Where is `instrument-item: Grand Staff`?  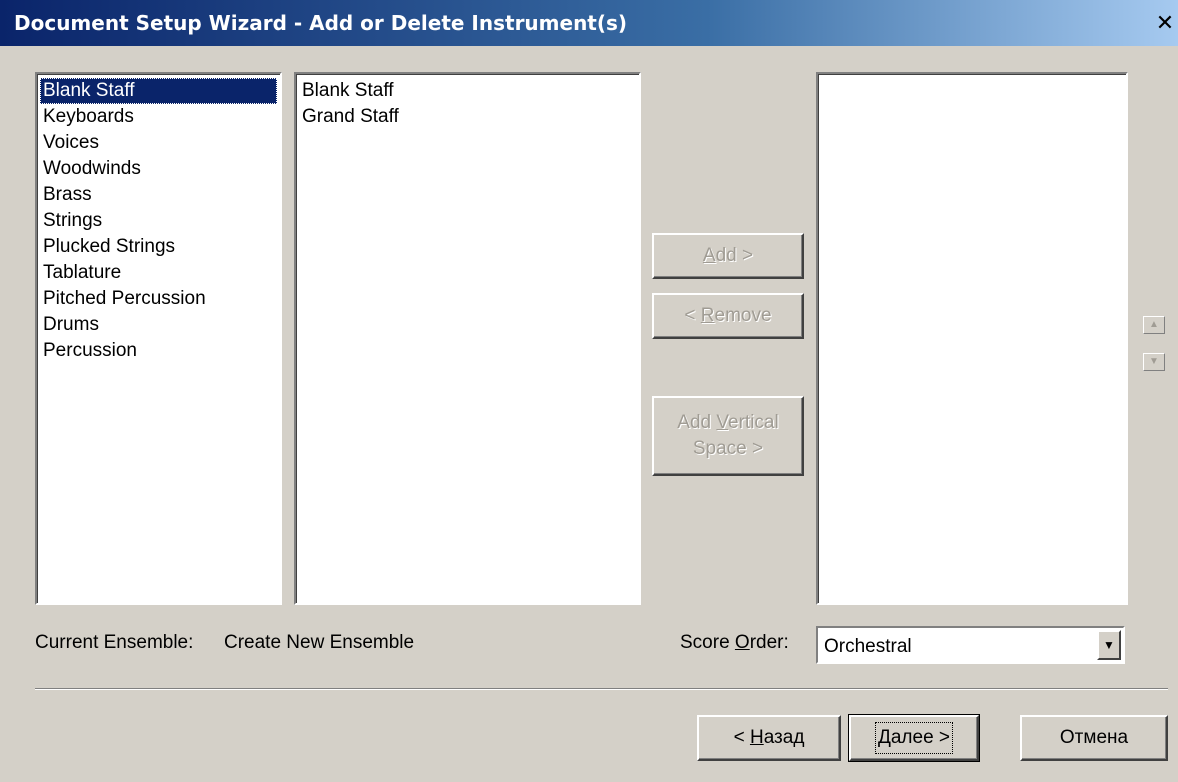
instrument-item: Grand Staff is located at coordinates (467, 117).